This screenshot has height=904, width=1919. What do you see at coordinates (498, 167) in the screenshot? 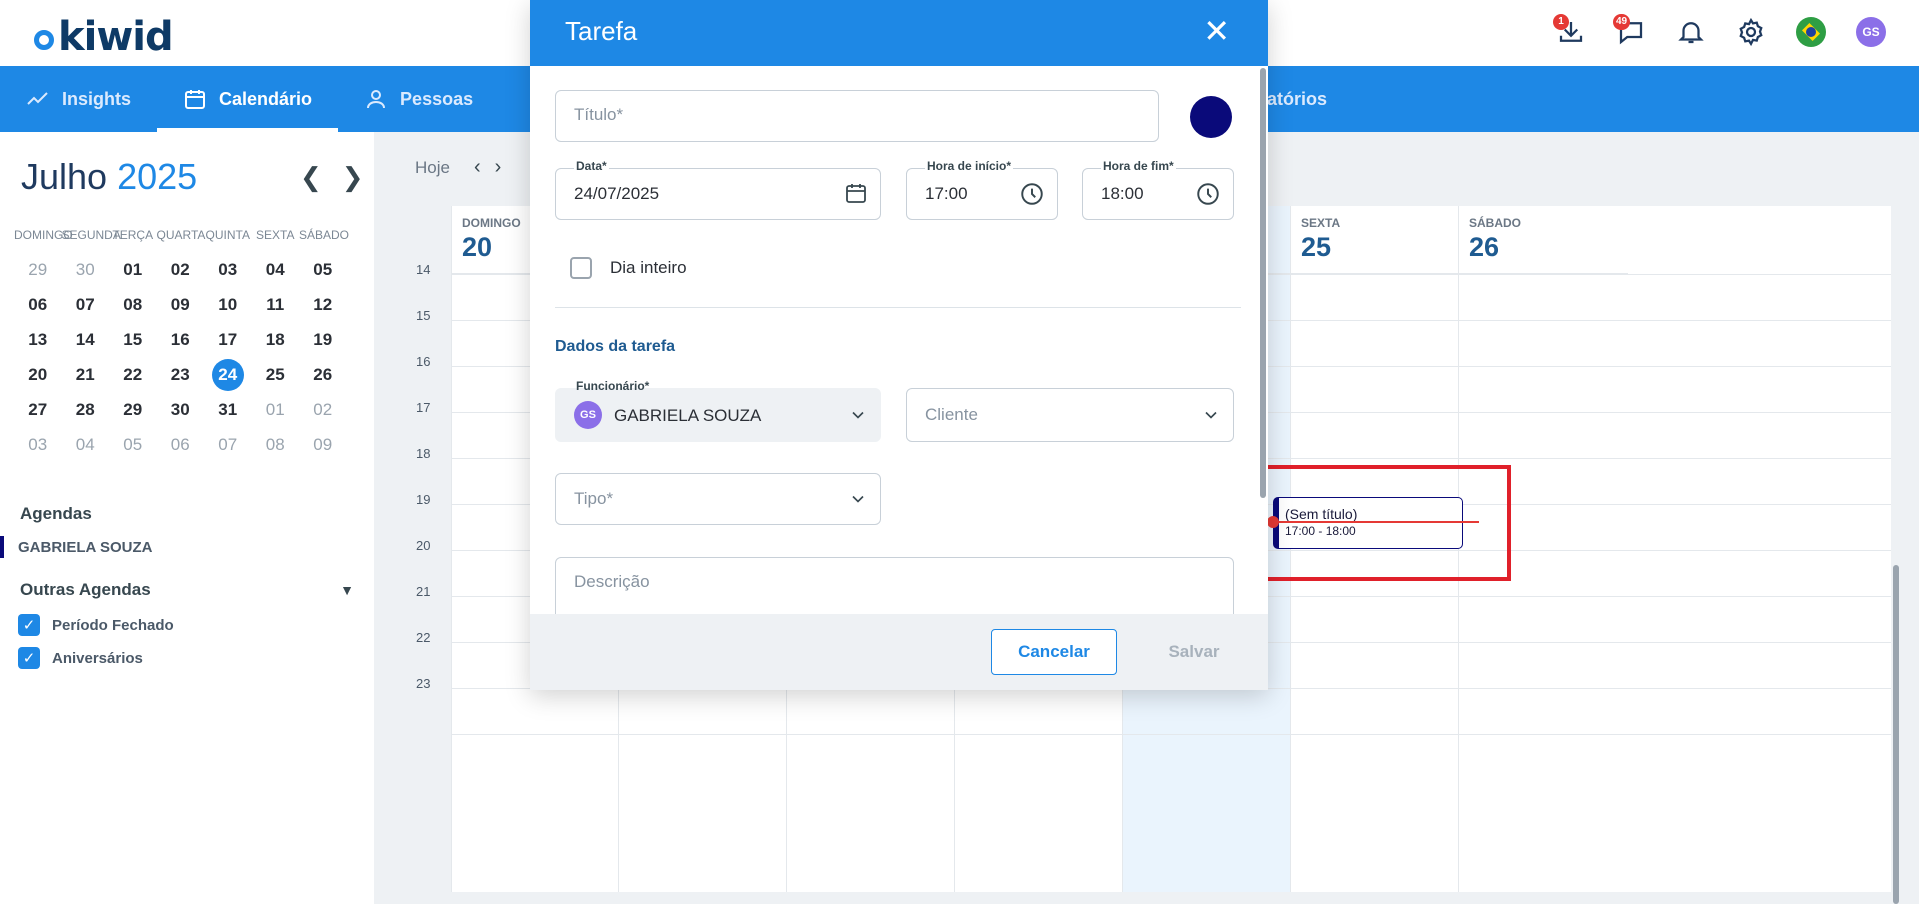
I see `next-week-button: ›` at bounding box center [498, 167].